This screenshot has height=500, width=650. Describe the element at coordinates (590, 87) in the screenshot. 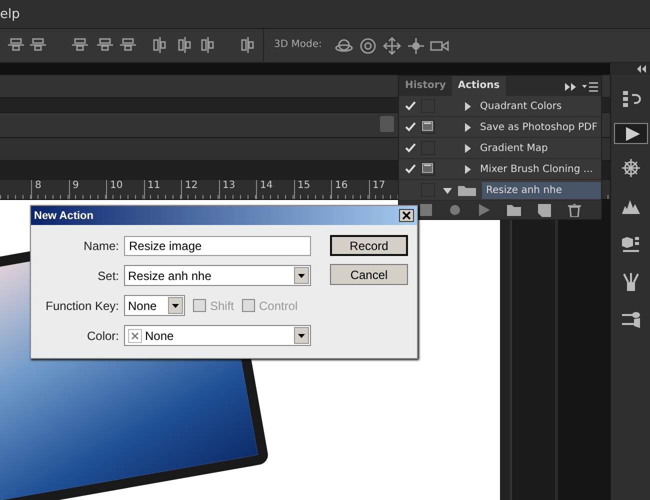

I see `menu-icon` at that location.